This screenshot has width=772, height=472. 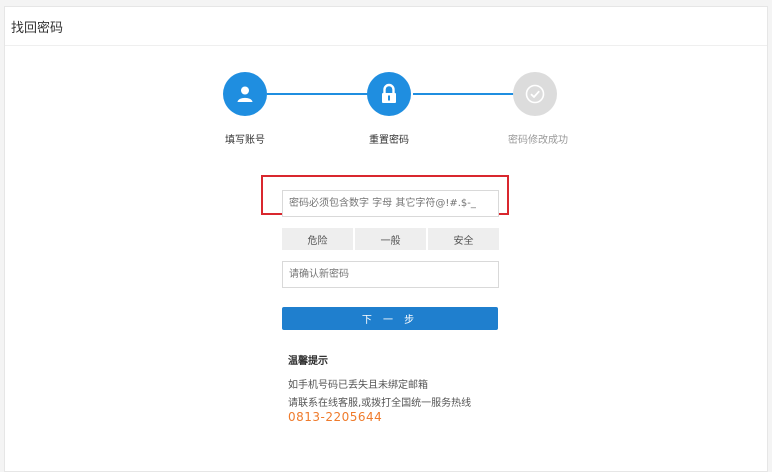 I want to click on tips-text-2: 请联系在线客服,或拨打全国统一服务热线, so click(x=380, y=403).